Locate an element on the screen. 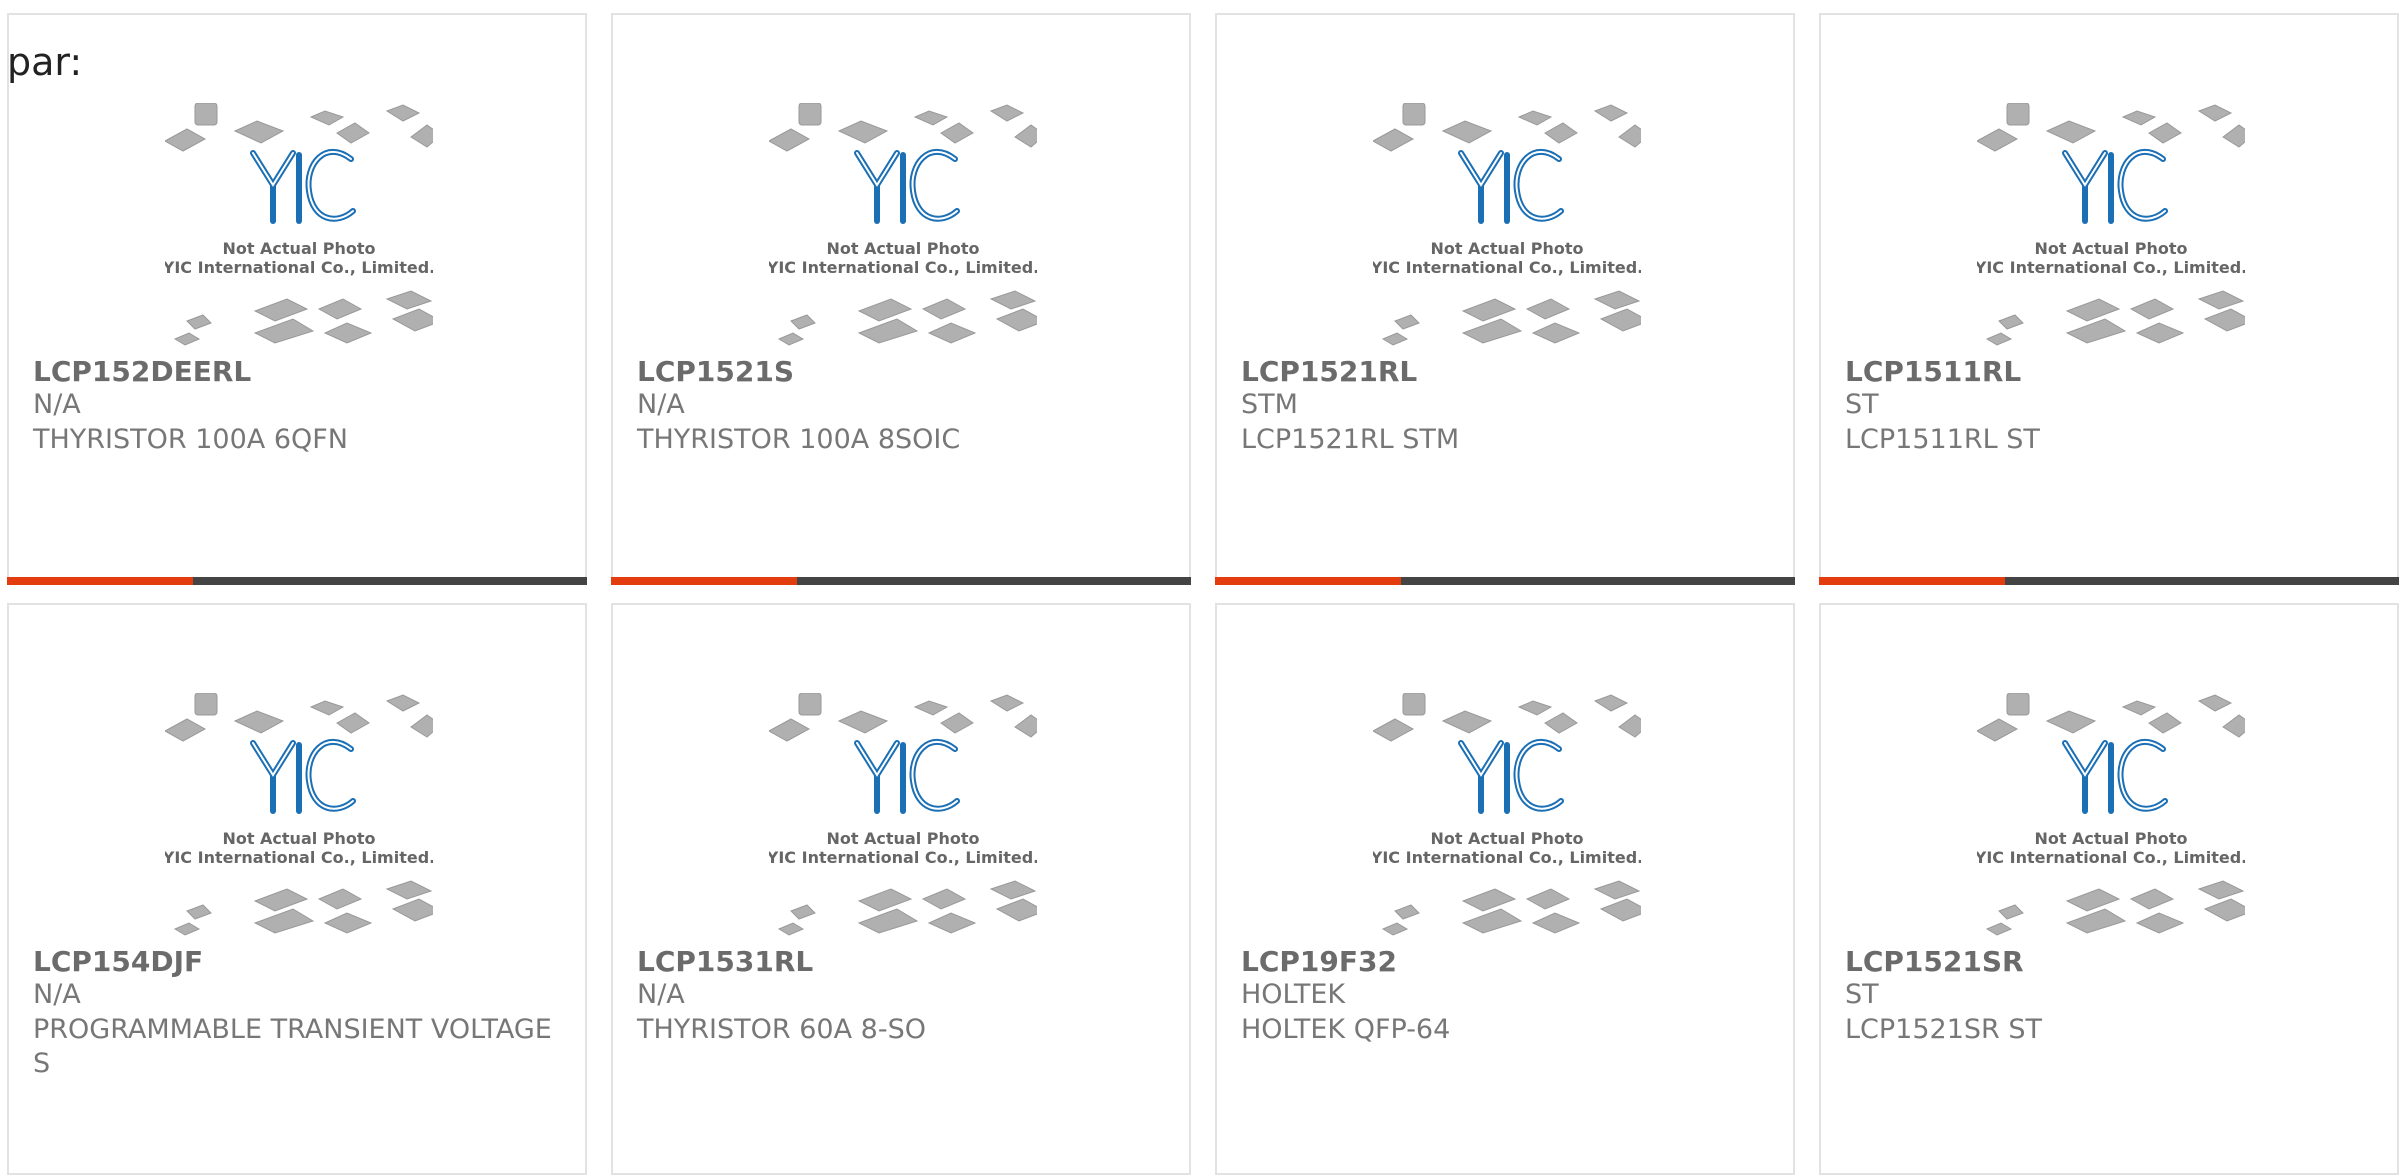  manufacturer-label: HOLTEK is located at coordinates (1293, 994).